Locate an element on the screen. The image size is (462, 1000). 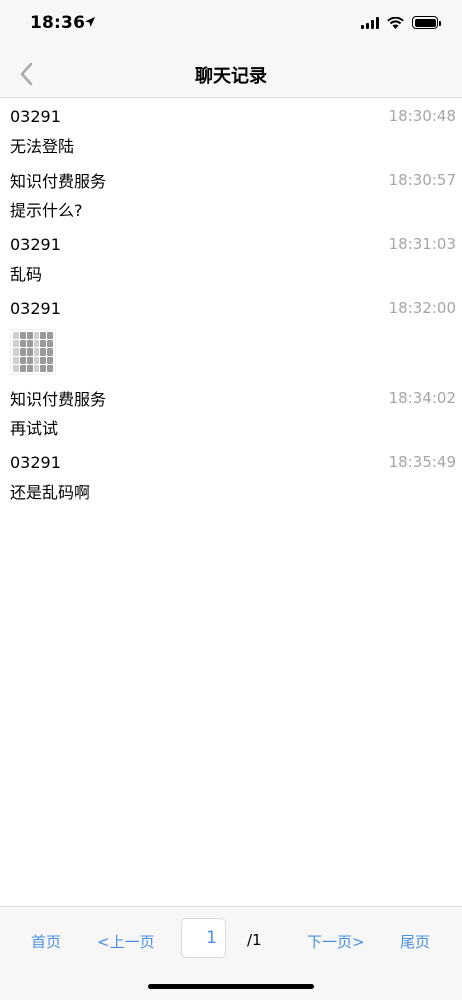
message-text: 再试试 is located at coordinates (34, 428).